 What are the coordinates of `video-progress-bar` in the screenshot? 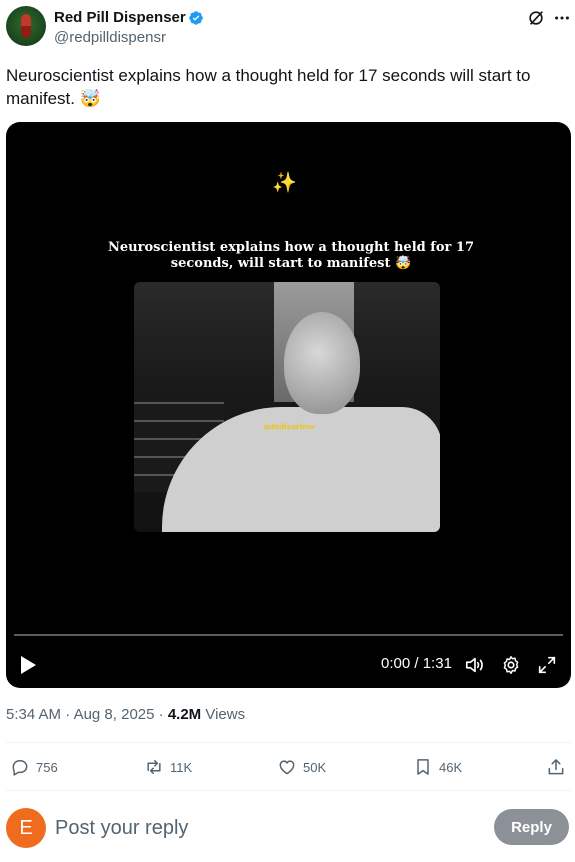 It's located at (288, 635).